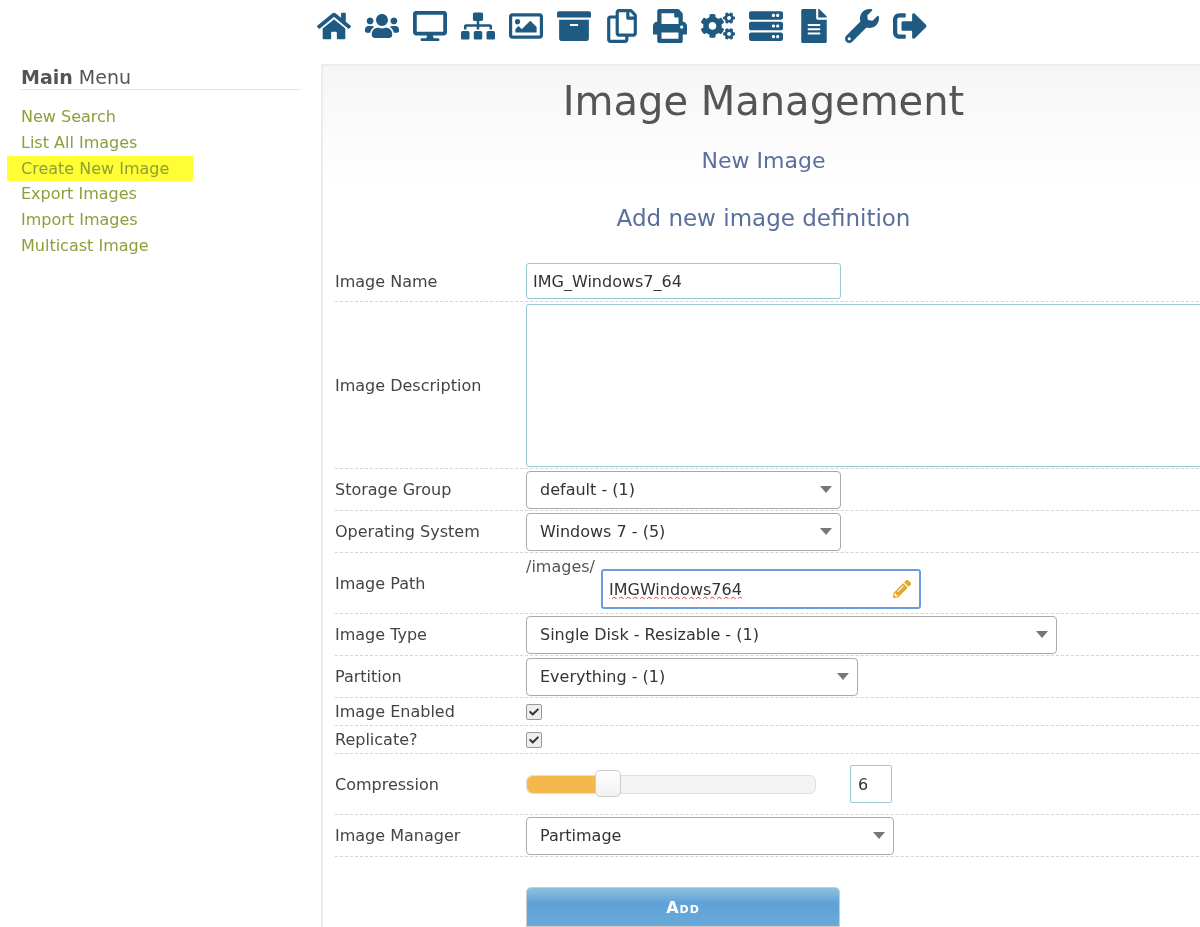 The image size is (1200, 927). I want to click on dropdown: Partimage, so click(710, 835).